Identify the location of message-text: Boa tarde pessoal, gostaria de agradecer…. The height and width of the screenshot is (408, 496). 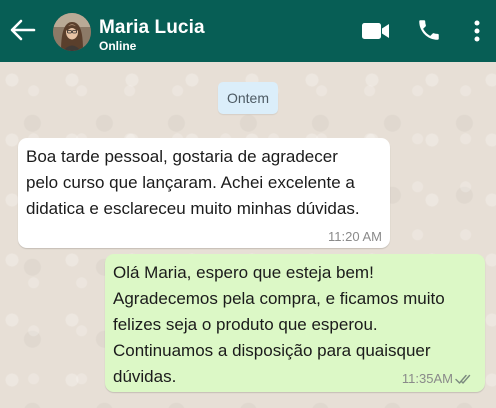
(193, 182).